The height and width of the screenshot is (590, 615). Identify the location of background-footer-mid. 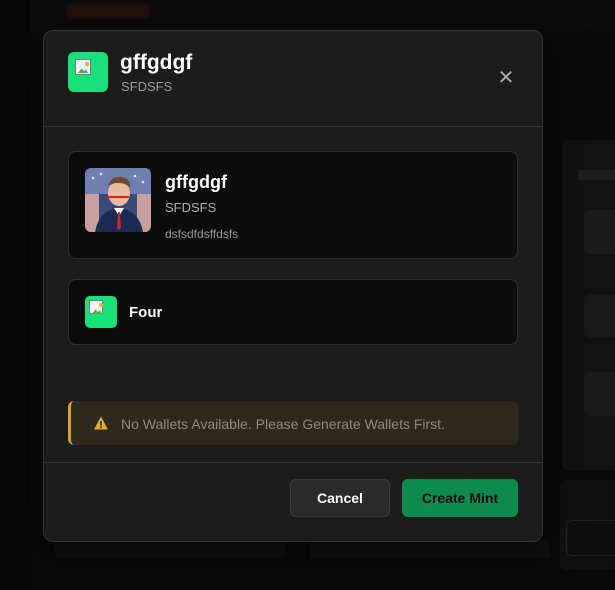
(430, 549).